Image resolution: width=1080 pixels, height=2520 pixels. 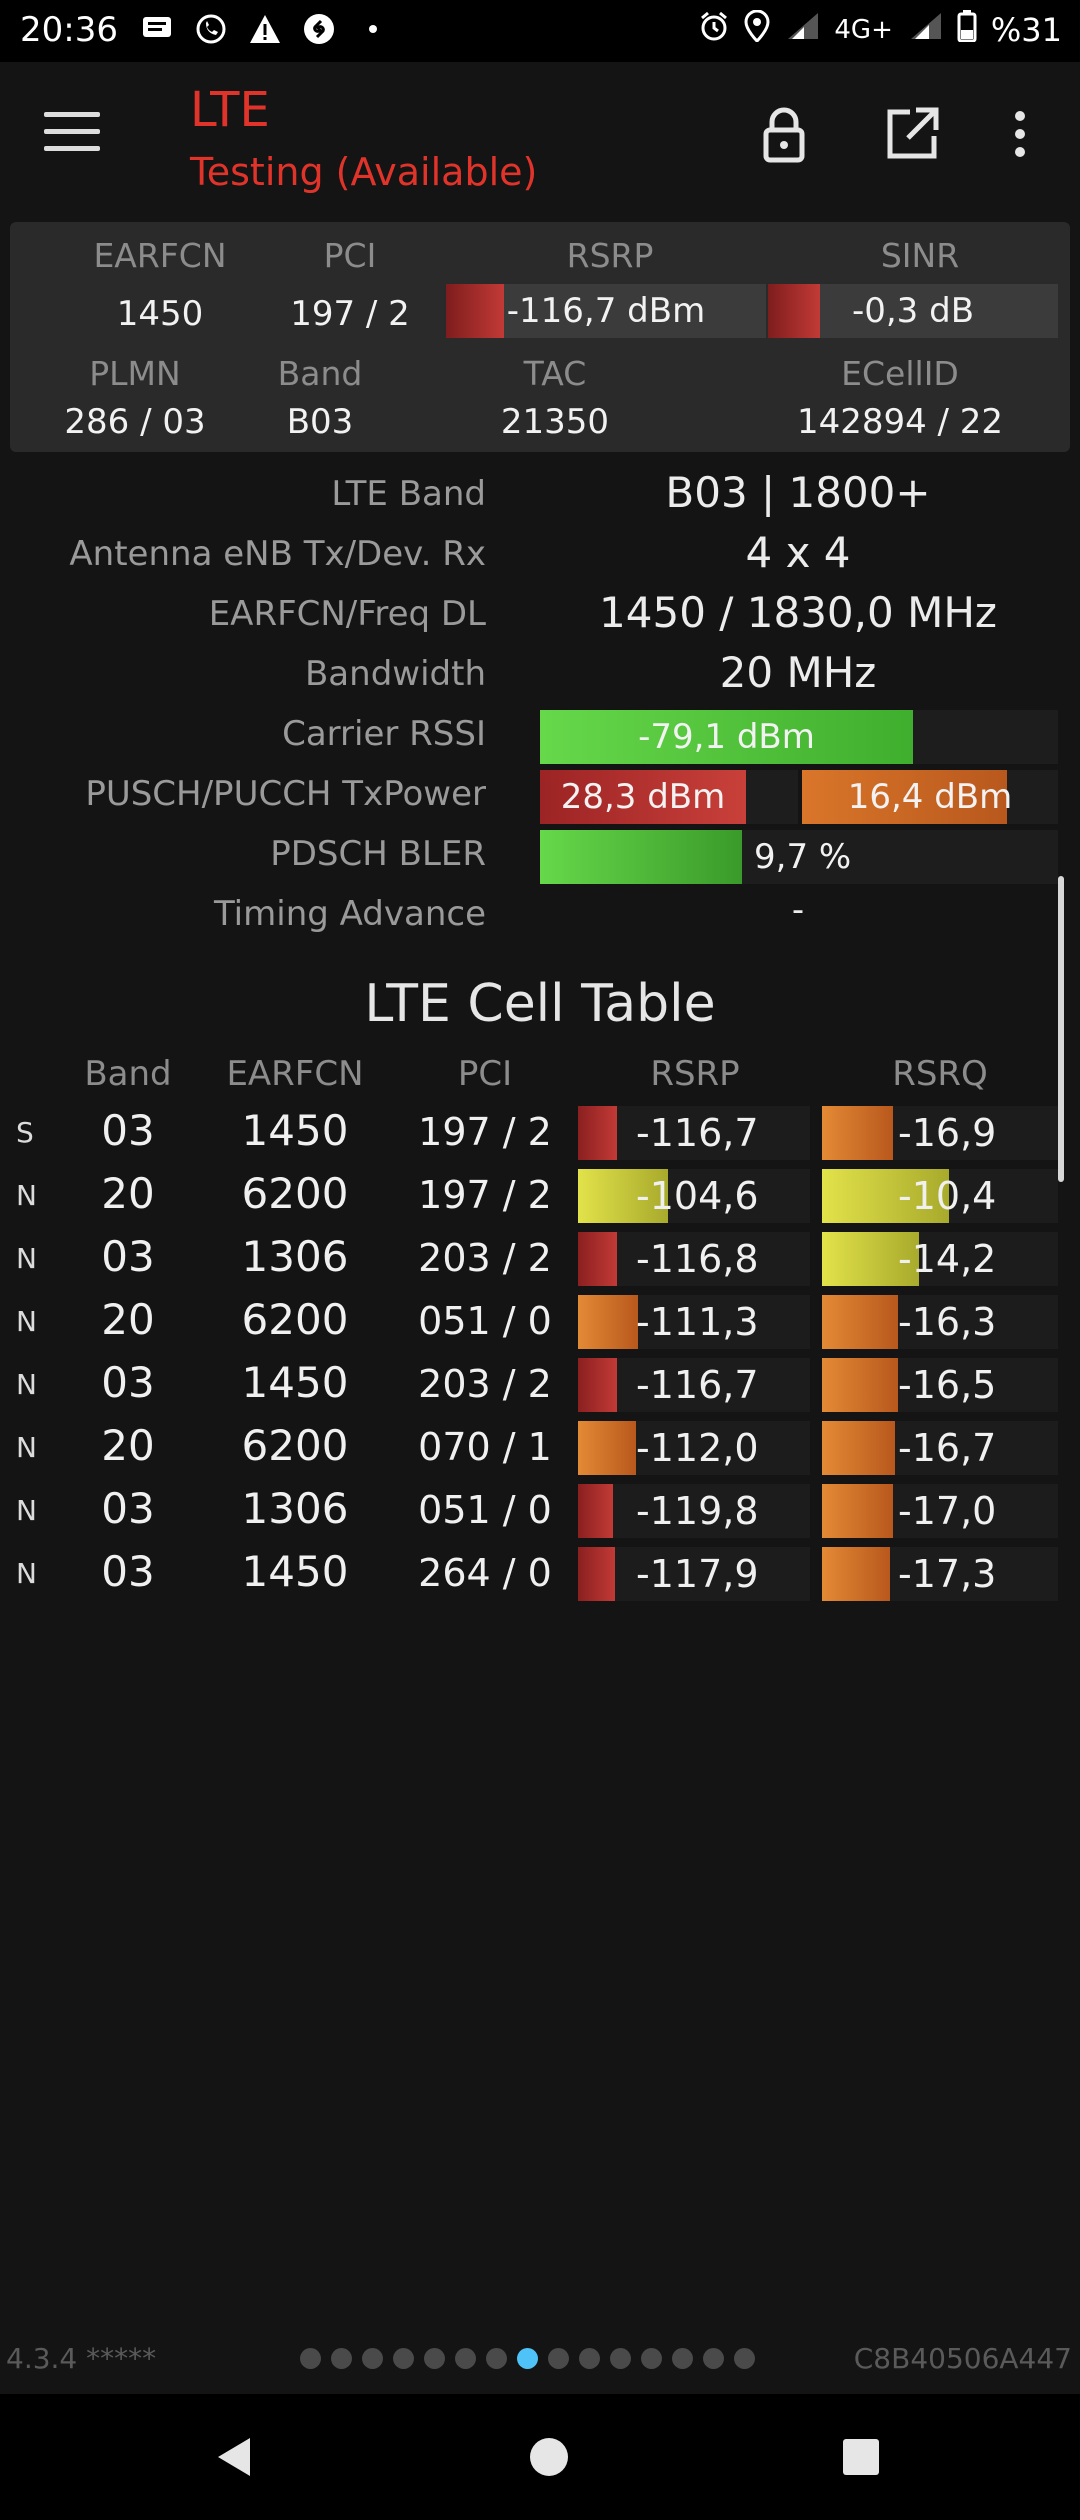 What do you see at coordinates (135, 422) in the screenshot?
I see `plmn-value: 286 / 03` at bounding box center [135, 422].